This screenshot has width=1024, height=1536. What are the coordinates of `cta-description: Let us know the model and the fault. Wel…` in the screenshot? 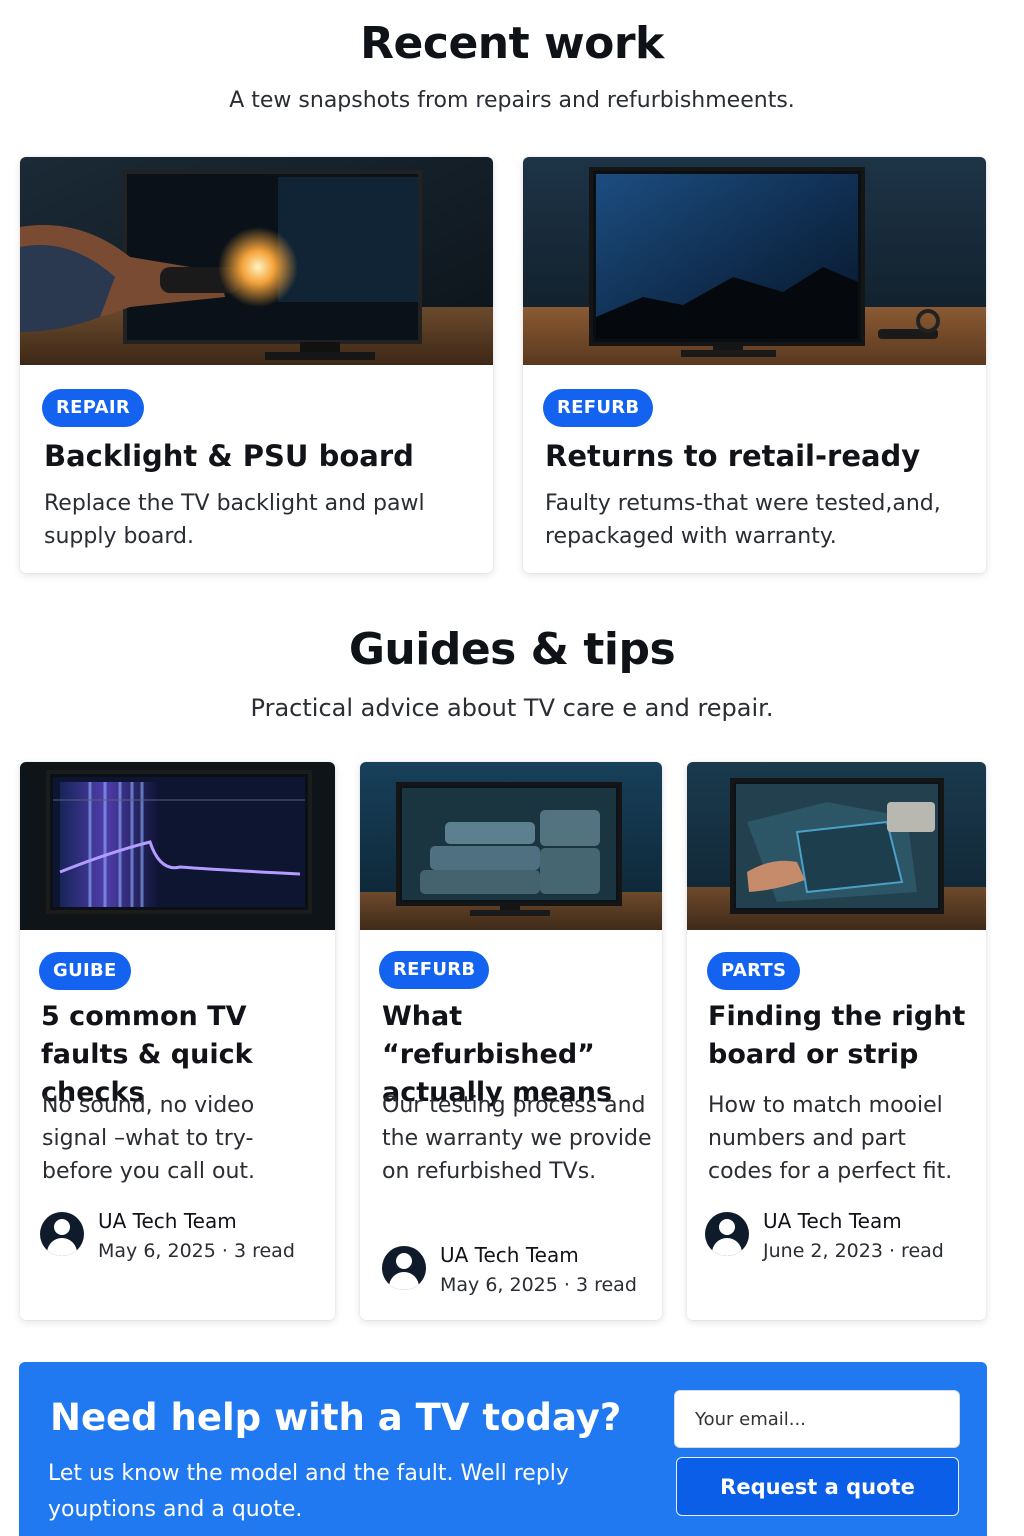 It's located at (308, 1491).